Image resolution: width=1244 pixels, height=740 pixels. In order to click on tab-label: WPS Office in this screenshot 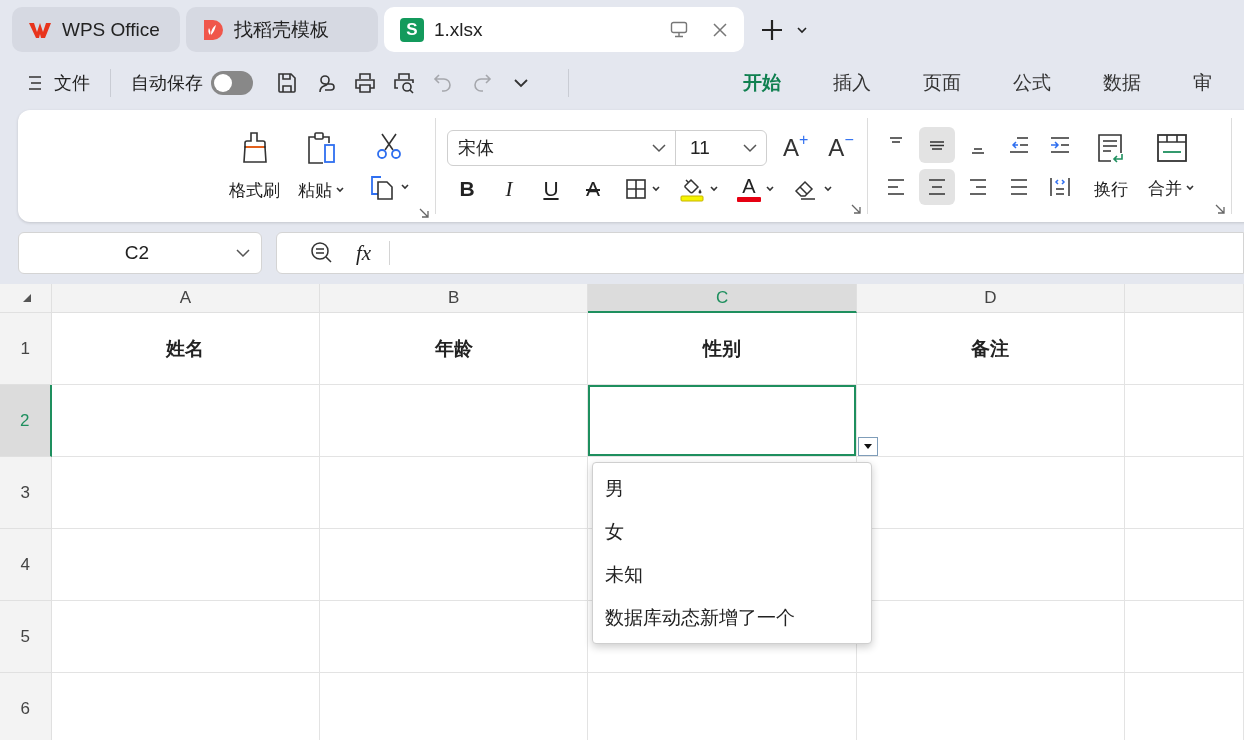, I will do `click(111, 29)`.